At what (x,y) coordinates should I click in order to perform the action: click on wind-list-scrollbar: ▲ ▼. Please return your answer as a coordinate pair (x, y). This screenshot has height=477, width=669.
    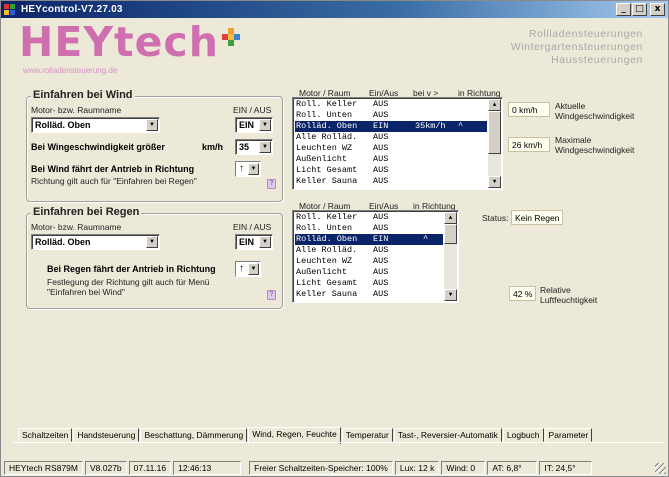
    Looking at the image, I should click on (494, 143).